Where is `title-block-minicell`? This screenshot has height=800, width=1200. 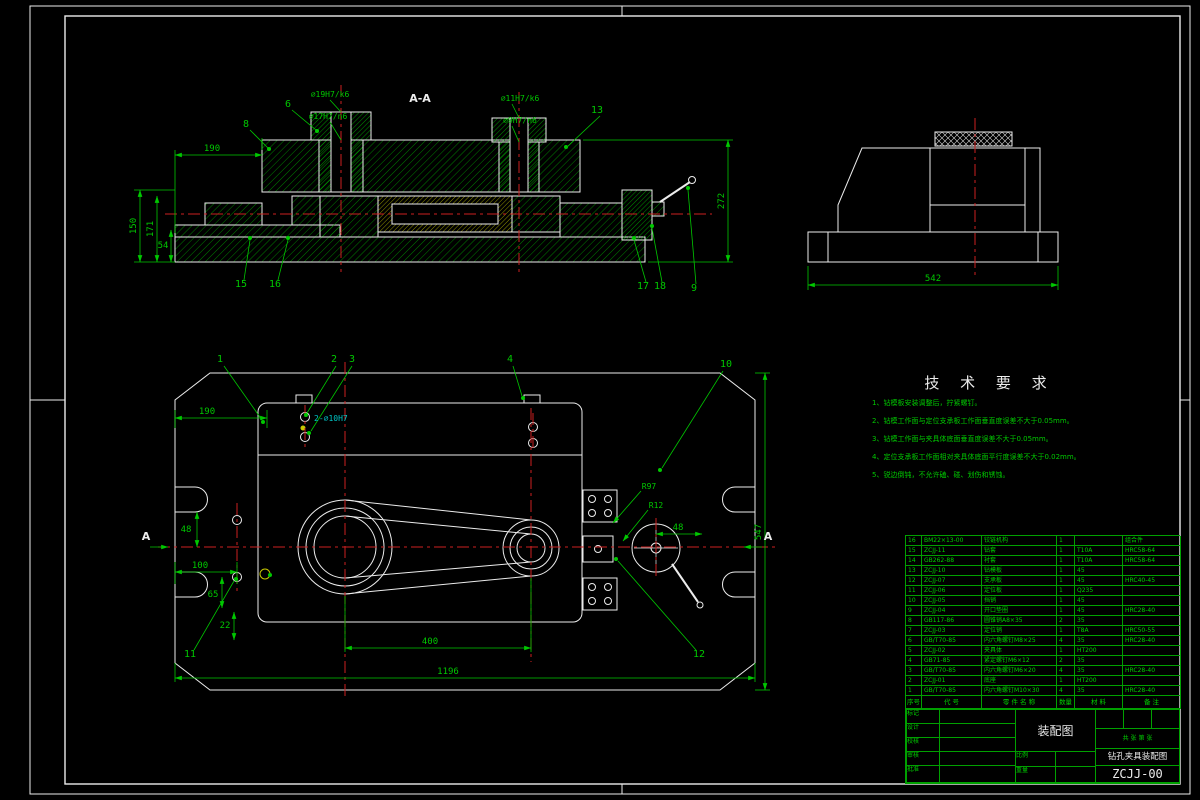 title-block-minicell is located at coordinates (1137, 719).